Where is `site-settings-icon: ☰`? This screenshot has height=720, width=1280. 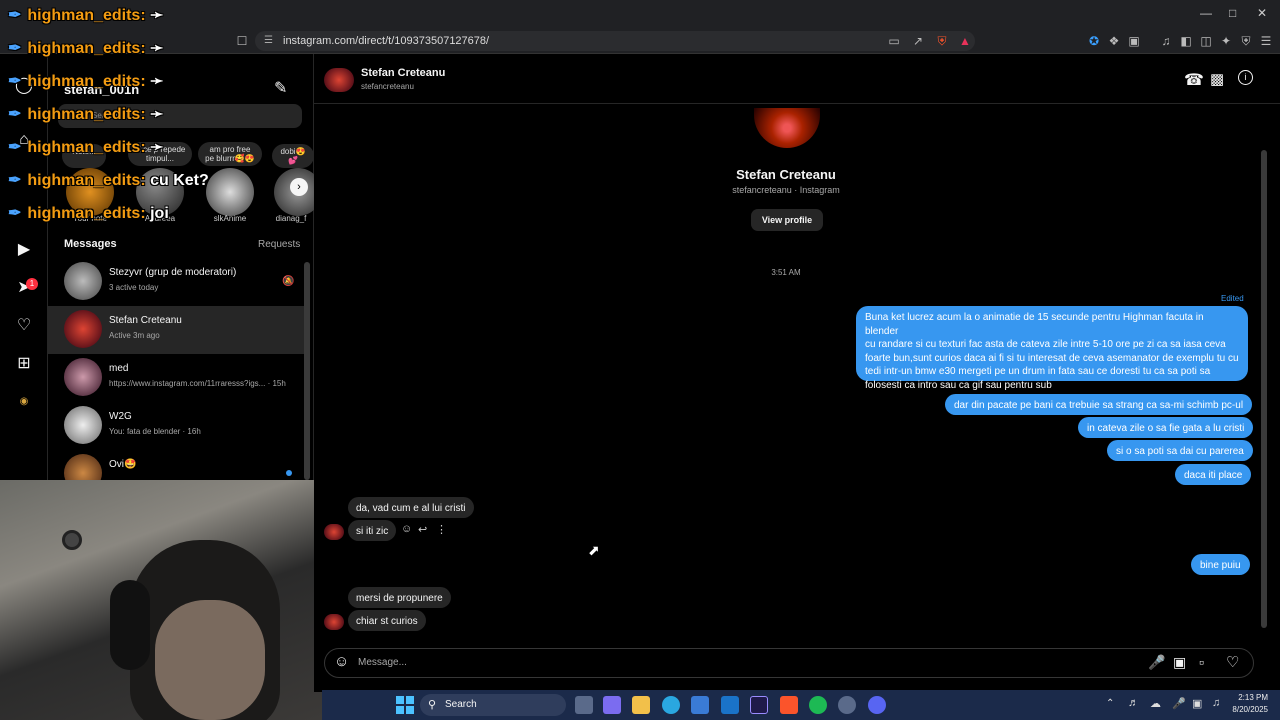
site-settings-icon: ☰ is located at coordinates (268, 41).